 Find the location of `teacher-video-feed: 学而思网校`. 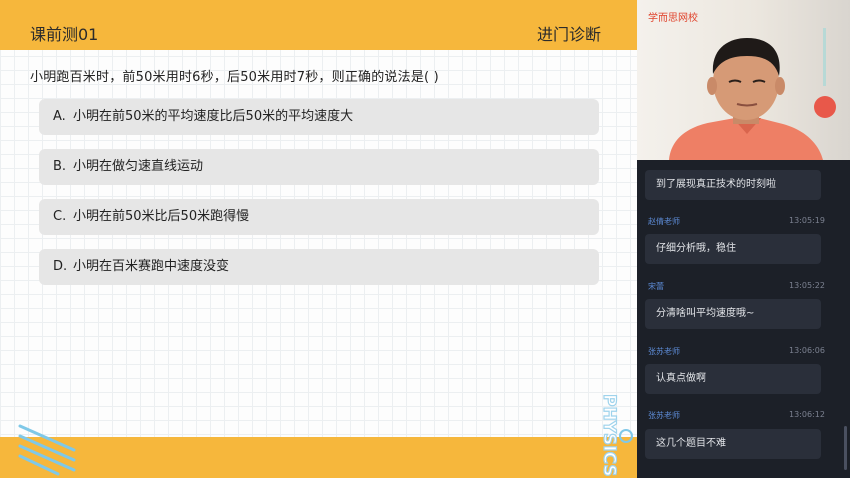

teacher-video-feed: 学而思网校 is located at coordinates (743, 80).